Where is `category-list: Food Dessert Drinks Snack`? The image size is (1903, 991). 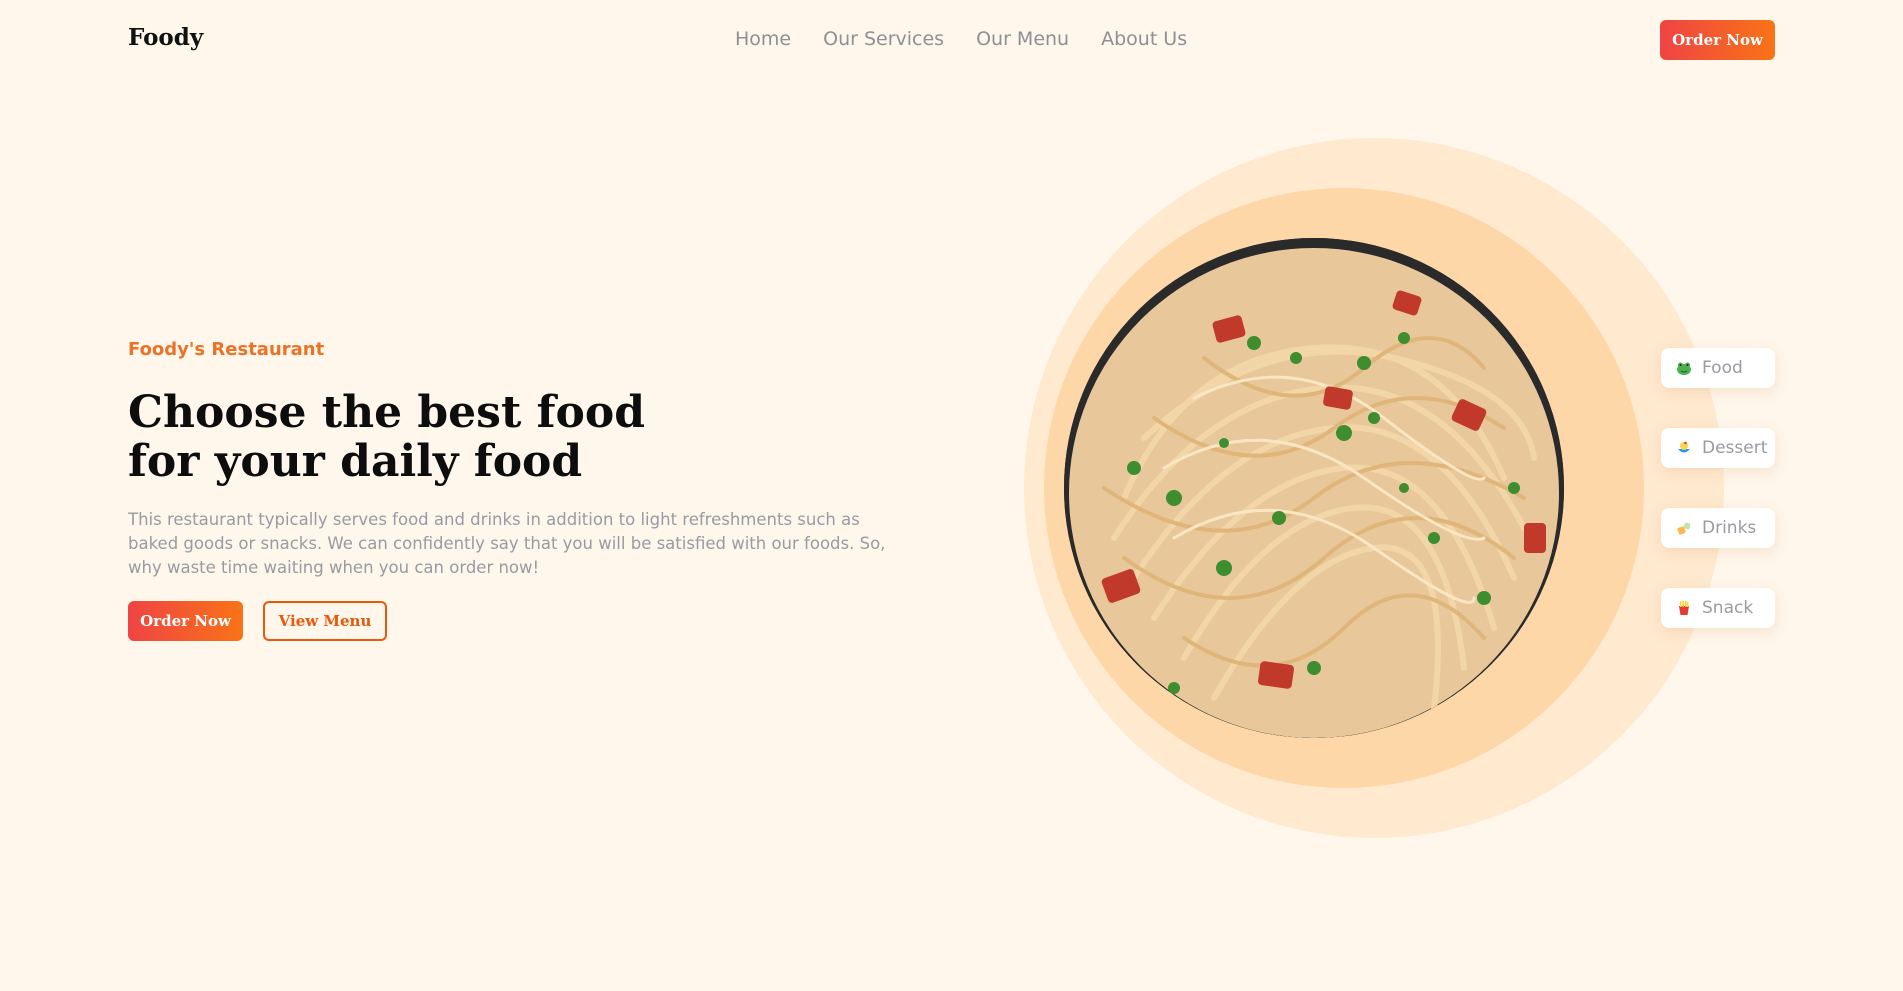 category-list: Food Dessert Drinks Snack is located at coordinates (1718, 488).